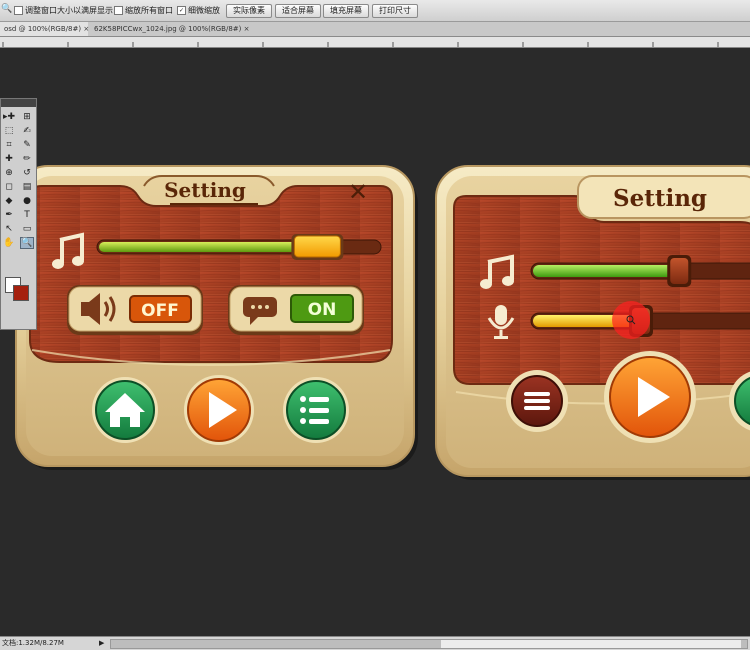 Image resolution: width=750 pixels, height=650 pixels. I want to click on status-bar: 文档:1.32M/8.27M ▶, so click(375, 643).